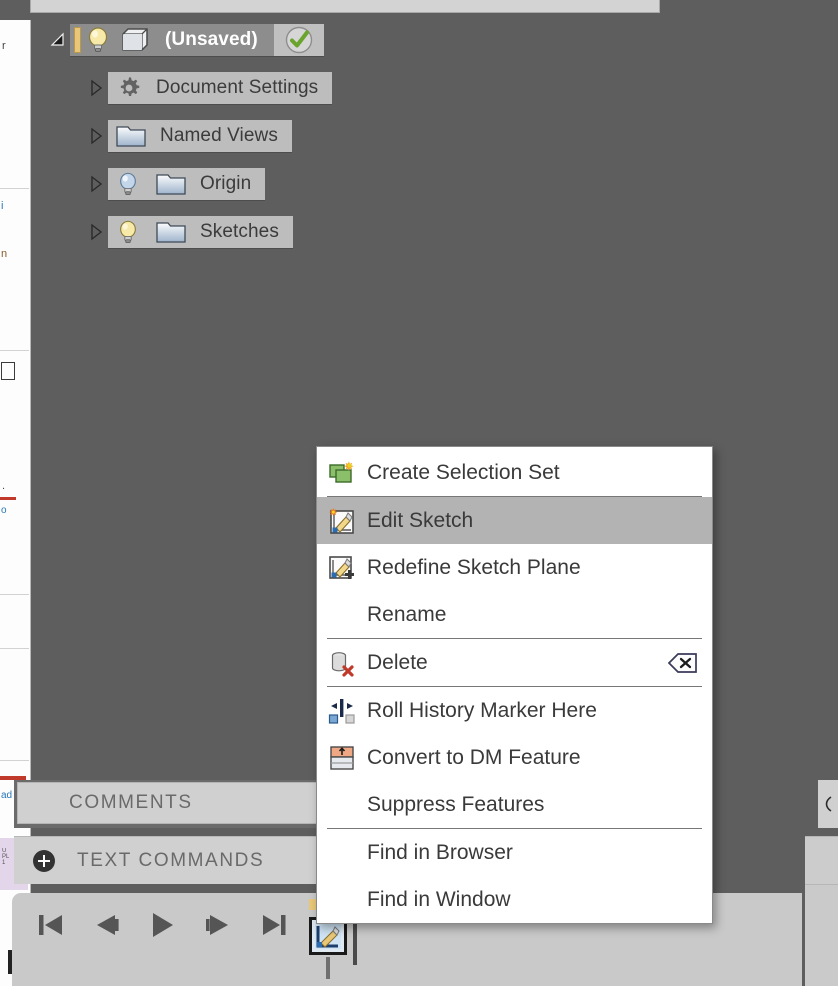 The width and height of the screenshot is (838, 986). I want to click on tree-row-root: (Unsaved), so click(185, 40).